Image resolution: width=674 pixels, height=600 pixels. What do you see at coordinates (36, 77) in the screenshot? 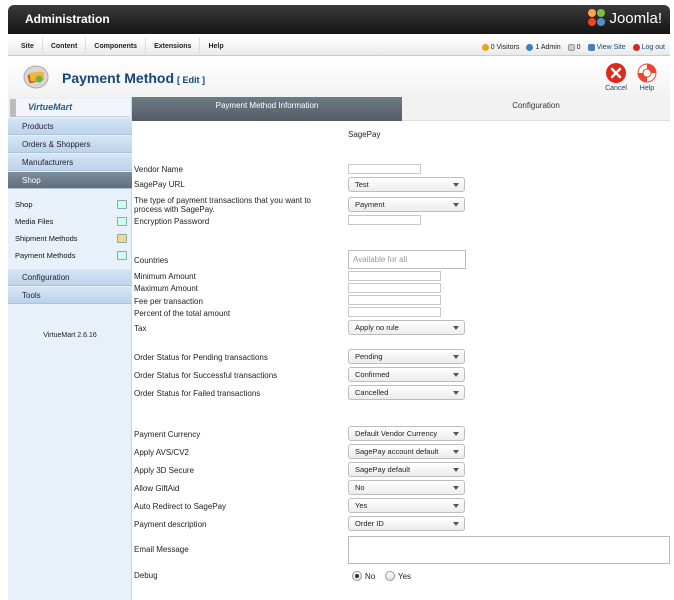
I see `payment-method-icon` at bounding box center [36, 77].